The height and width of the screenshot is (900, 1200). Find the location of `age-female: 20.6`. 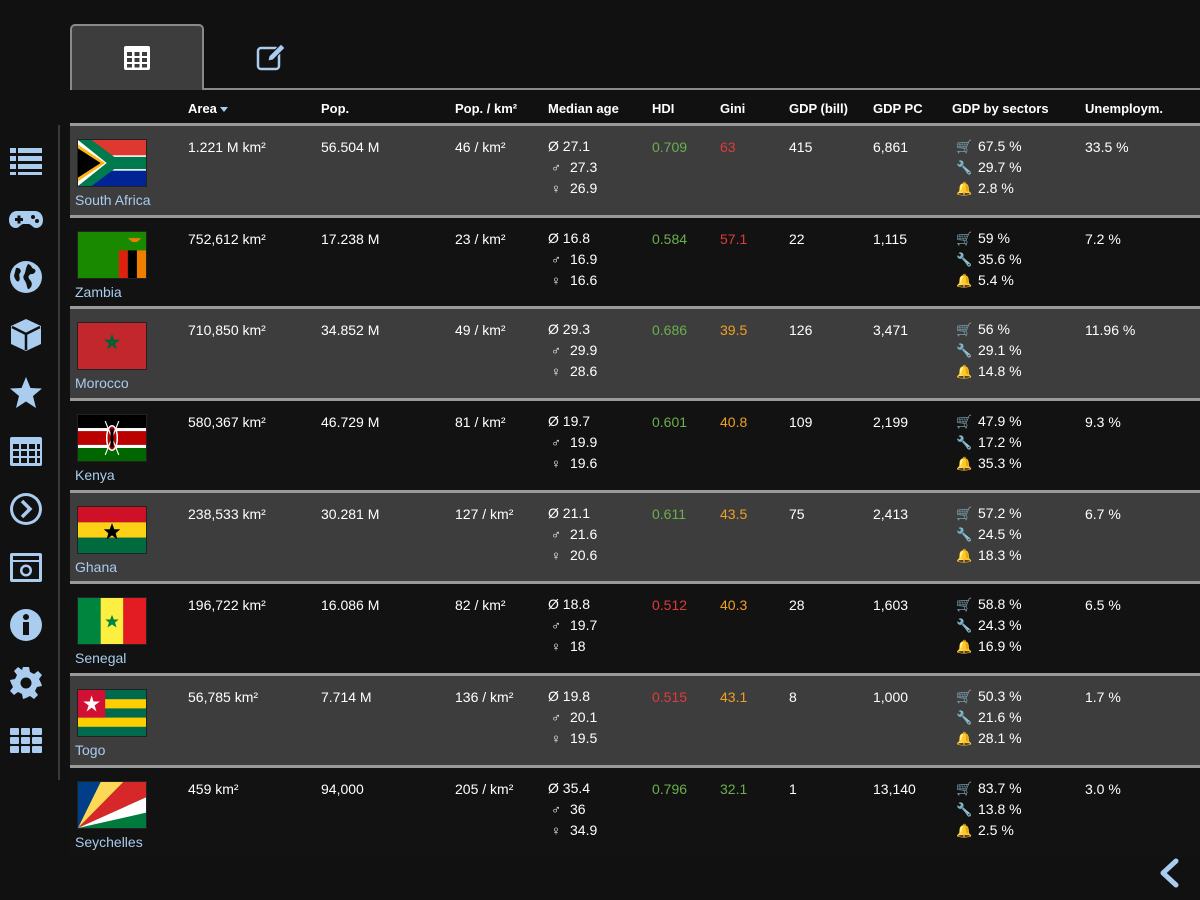

age-female: 20.6 is located at coordinates (584, 554).